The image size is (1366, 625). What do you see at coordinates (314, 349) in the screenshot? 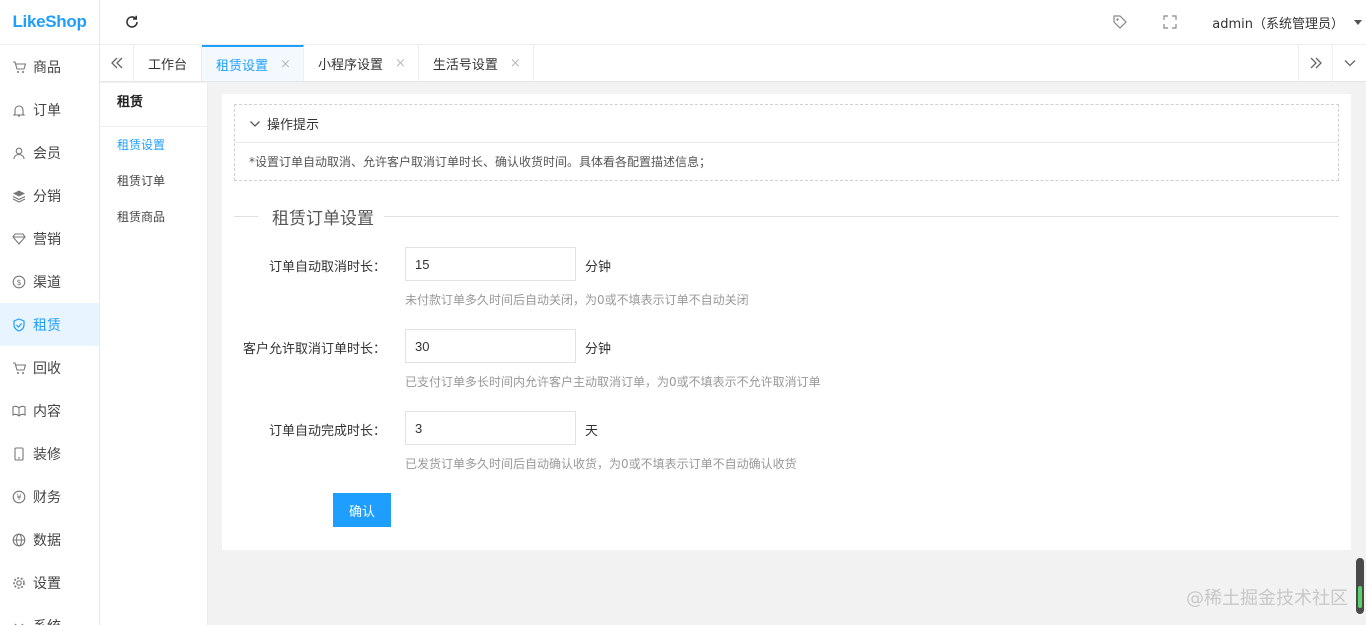
I see `form-label: 客户允许取消订单时长：` at bounding box center [314, 349].